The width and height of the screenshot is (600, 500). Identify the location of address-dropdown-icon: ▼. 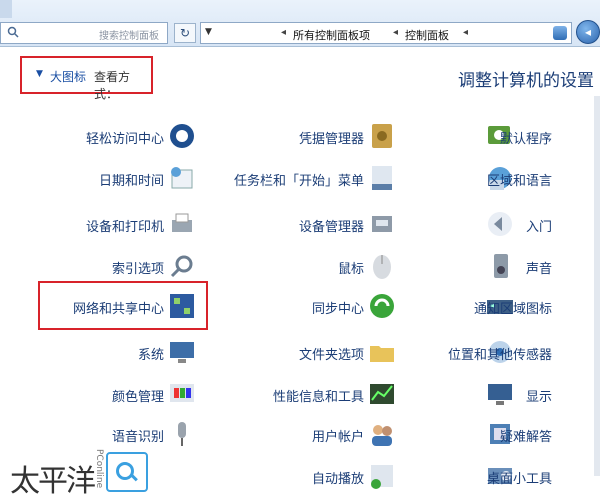
(208, 32).